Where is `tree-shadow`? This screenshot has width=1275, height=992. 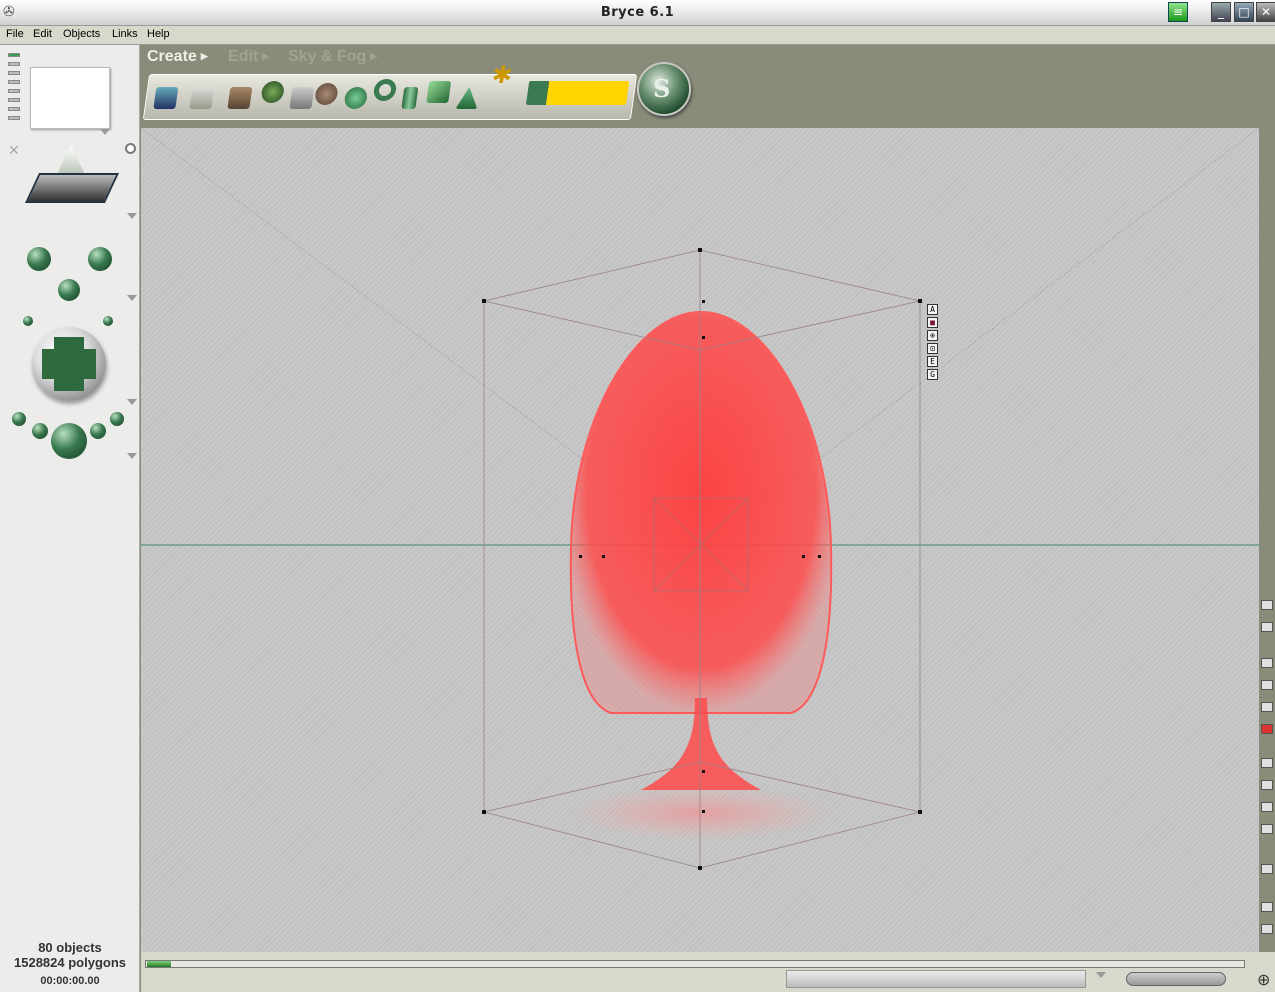
tree-shadow is located at coordinates (701, 813).